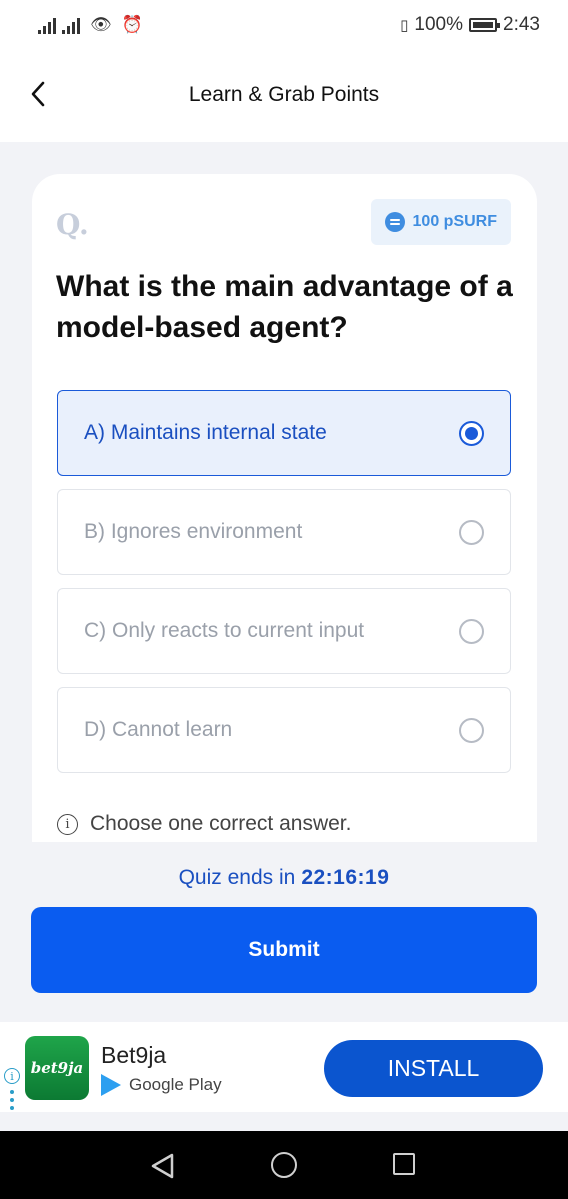 This screenshot has width=568, height=1199. What do you see at coordinates (67, 824) in the screenshot?
I see `info-icon: i` at bounding box center [67, 824].